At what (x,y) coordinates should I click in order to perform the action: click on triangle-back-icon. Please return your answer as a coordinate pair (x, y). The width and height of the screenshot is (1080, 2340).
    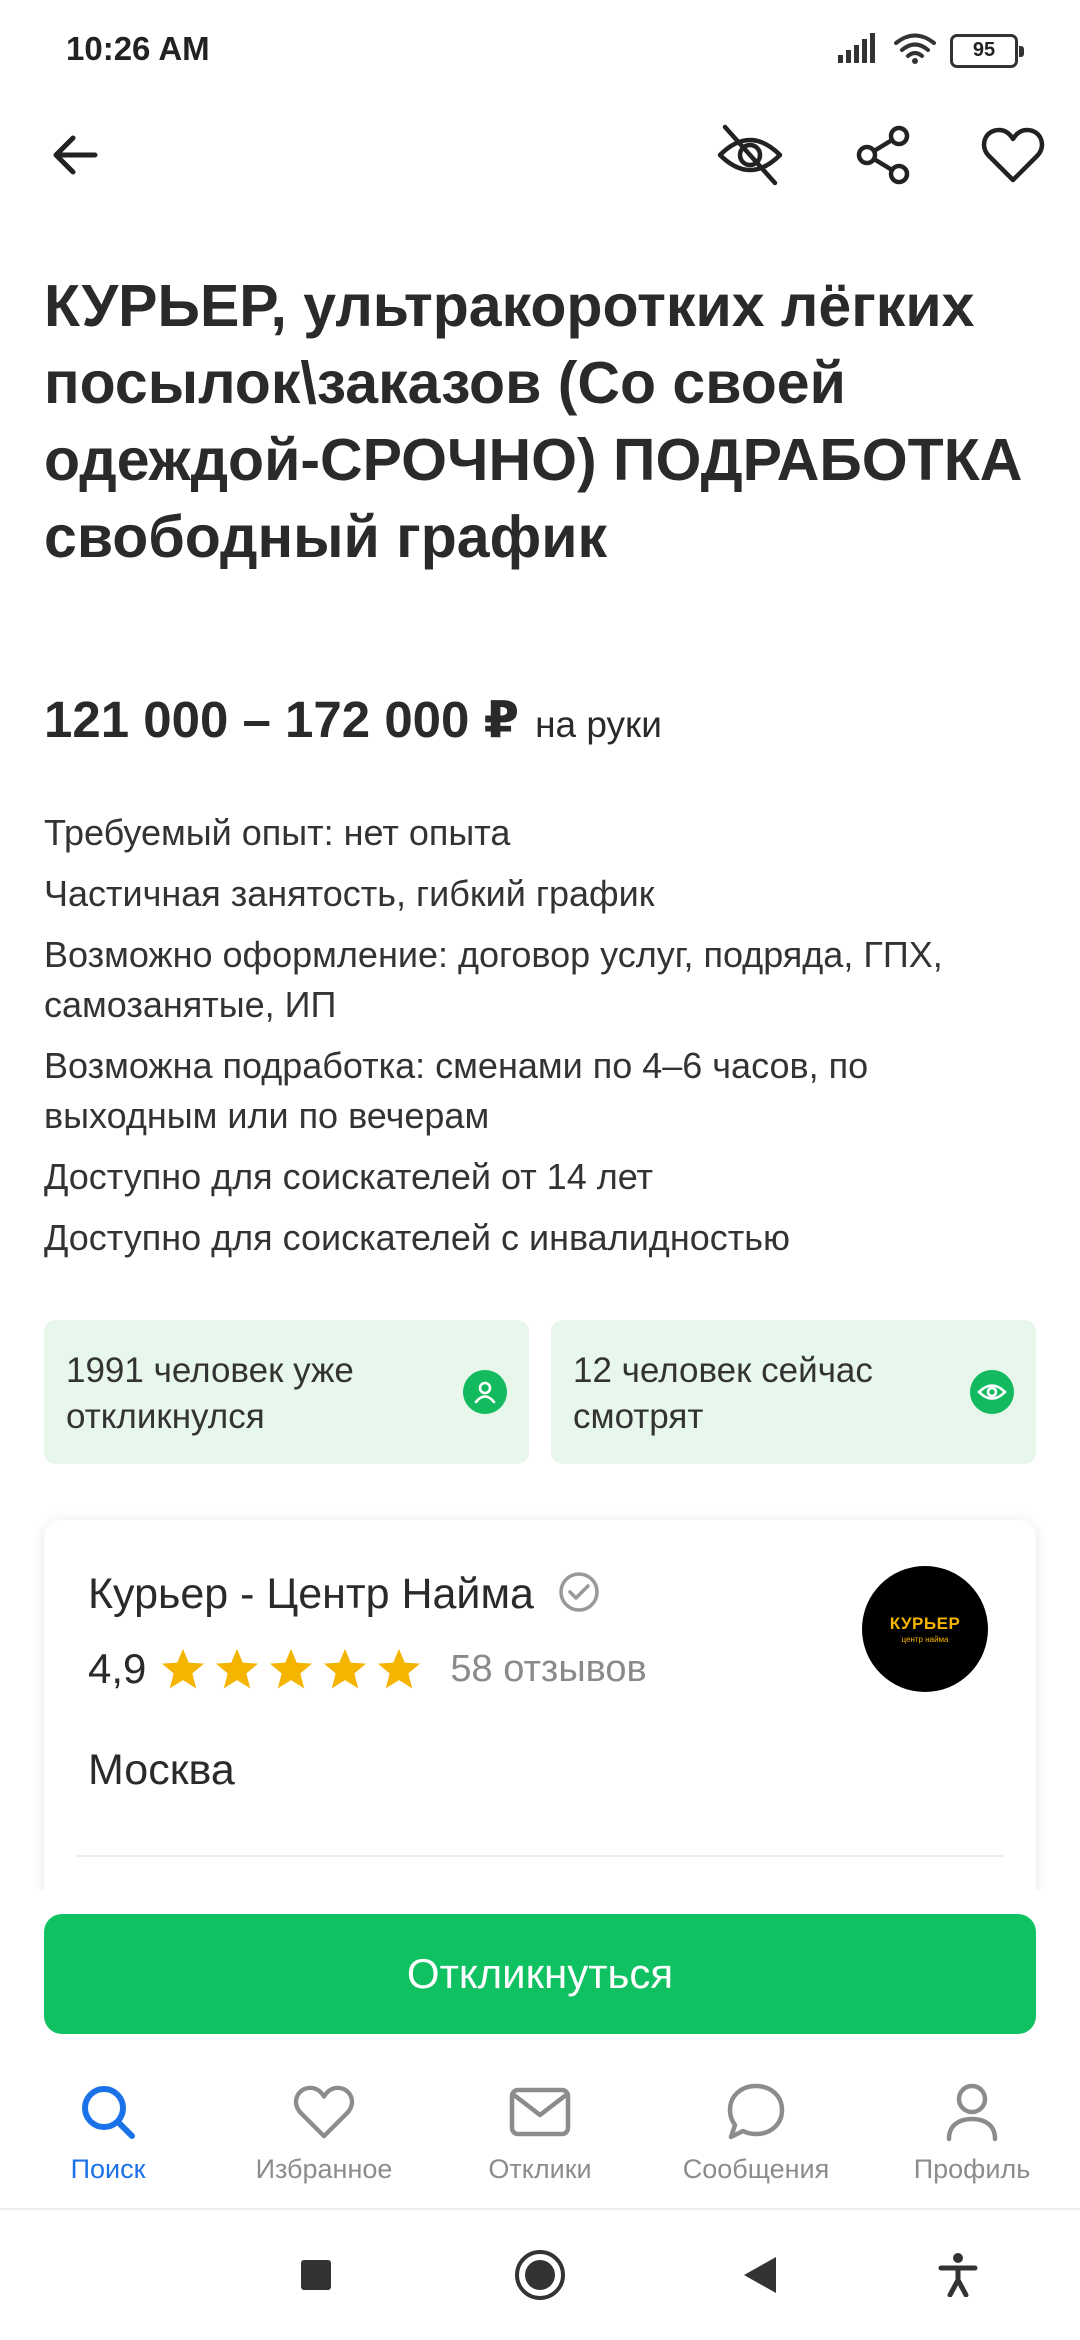
    Looking at the image, I should click on (760, 2275).